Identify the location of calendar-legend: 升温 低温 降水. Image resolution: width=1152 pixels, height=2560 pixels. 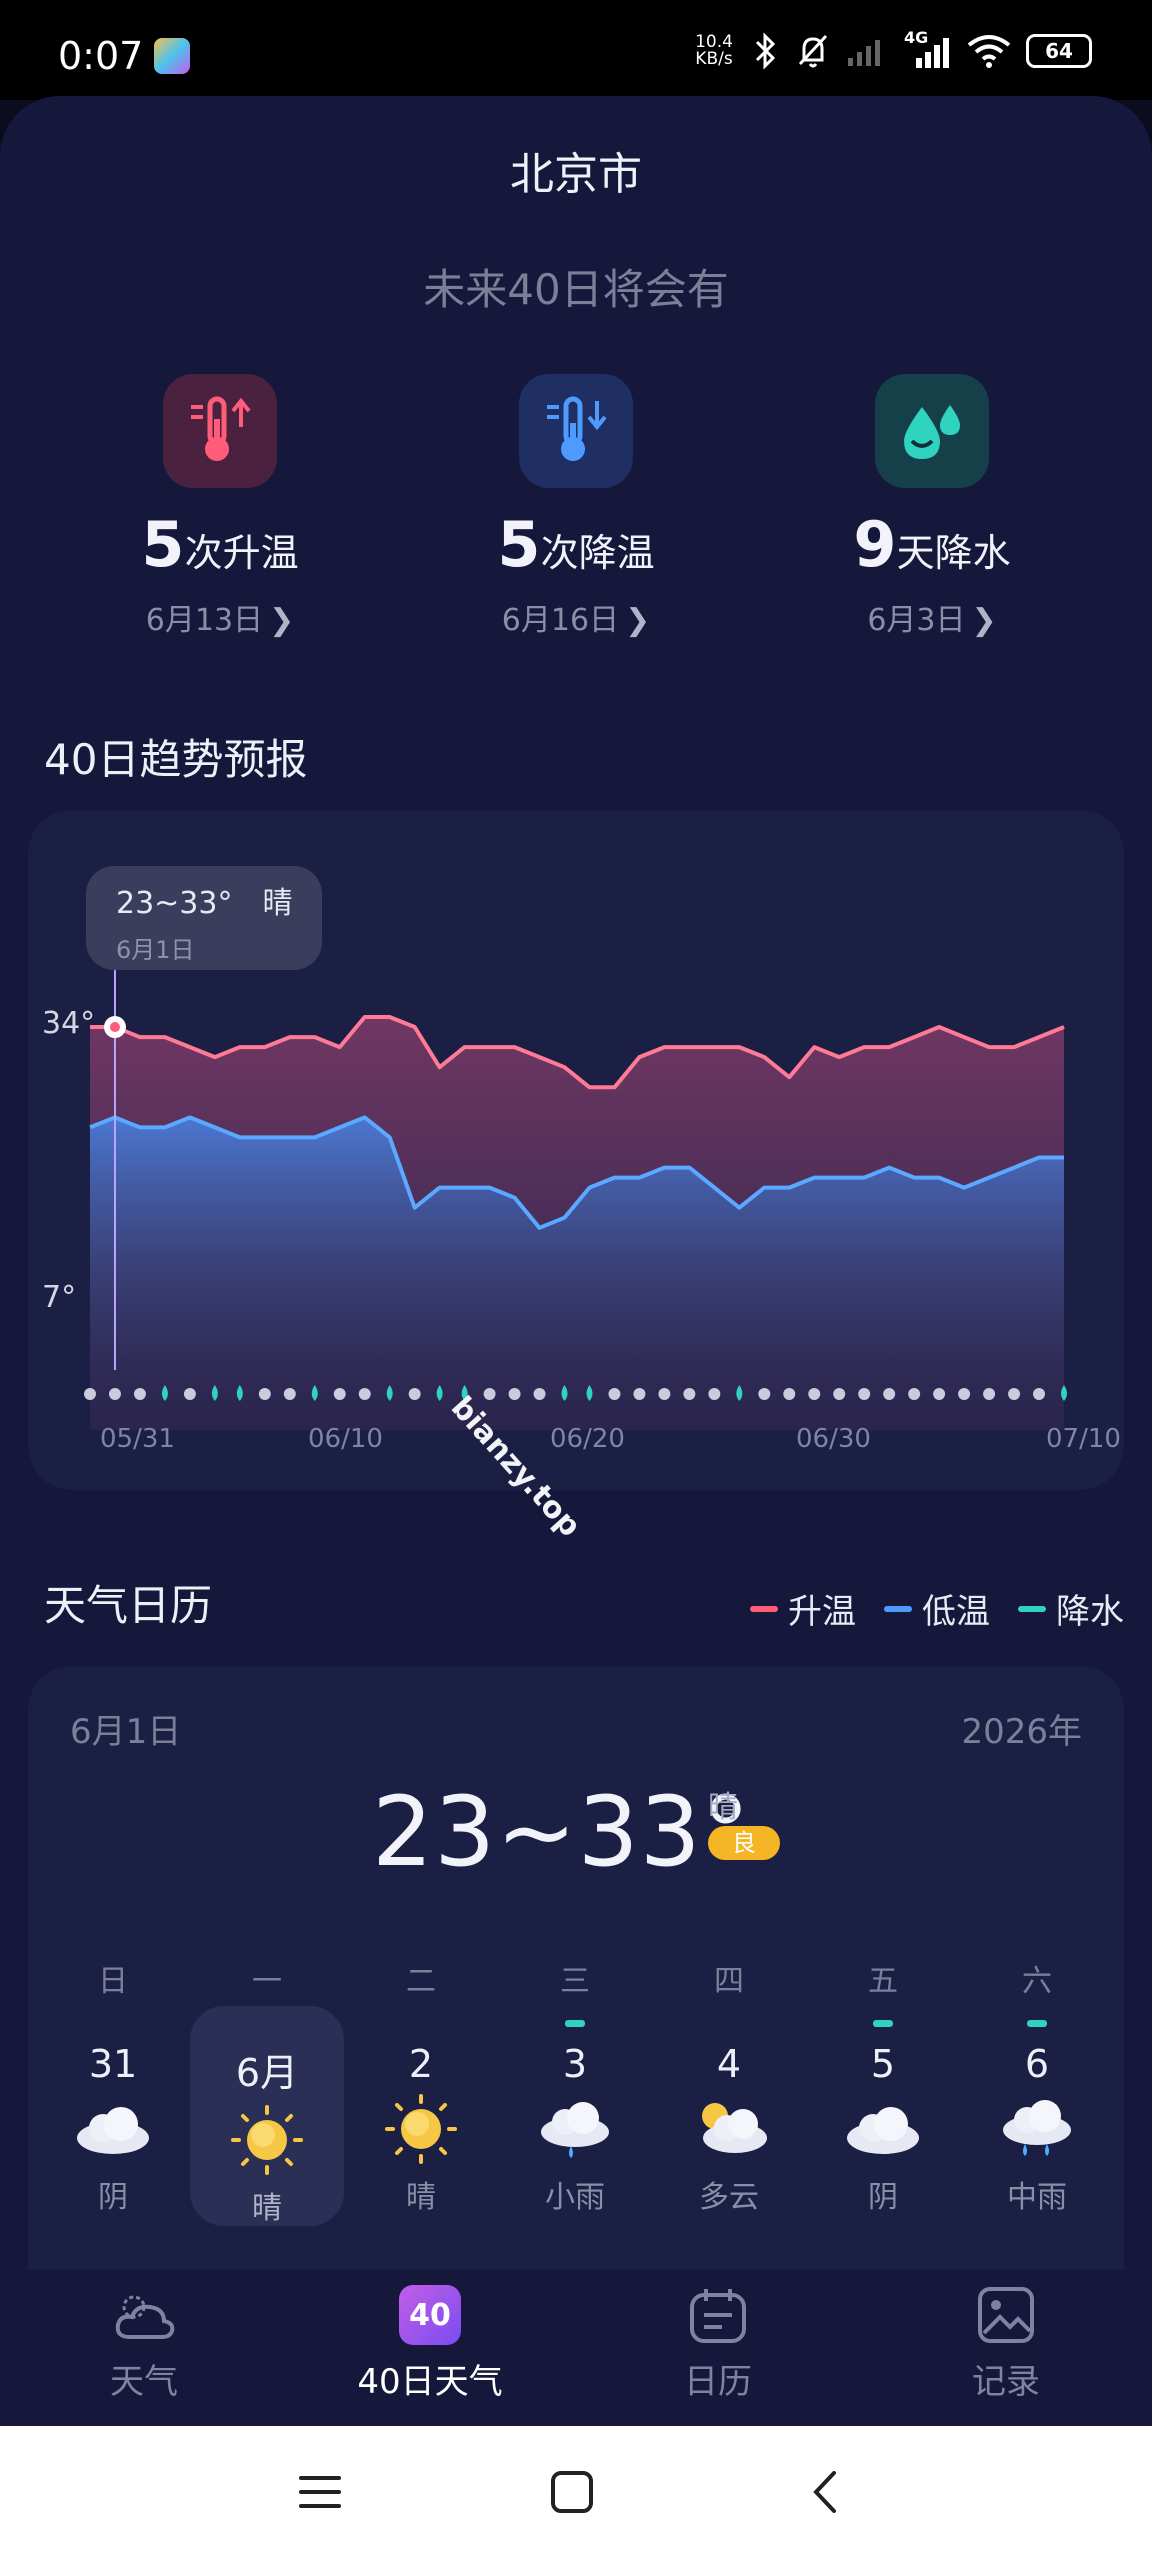
(937, 1608).